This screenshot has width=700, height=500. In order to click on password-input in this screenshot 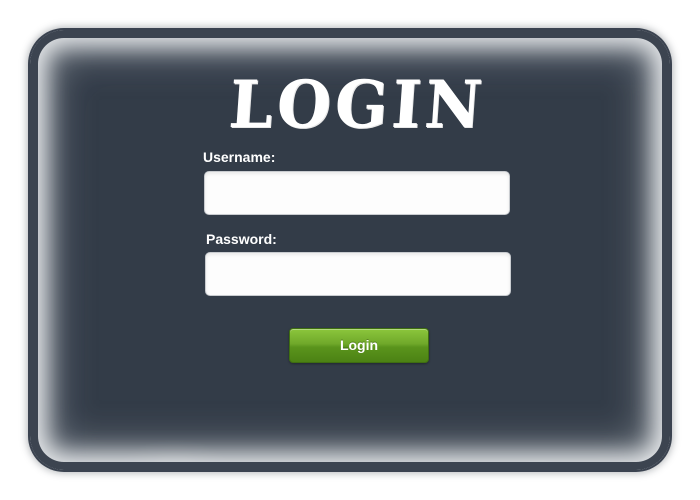, I will do `click(358, 274)`.